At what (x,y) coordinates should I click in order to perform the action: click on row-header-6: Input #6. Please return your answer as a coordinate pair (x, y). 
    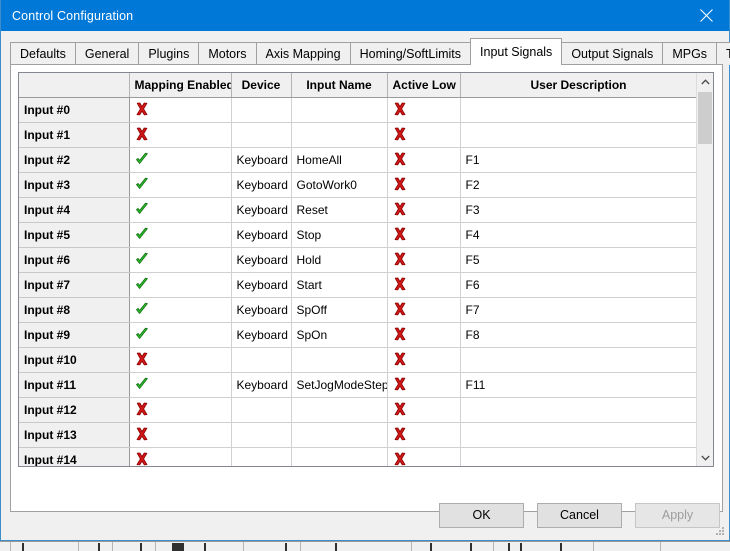
    Looking at the image, I should click on (74, 260).